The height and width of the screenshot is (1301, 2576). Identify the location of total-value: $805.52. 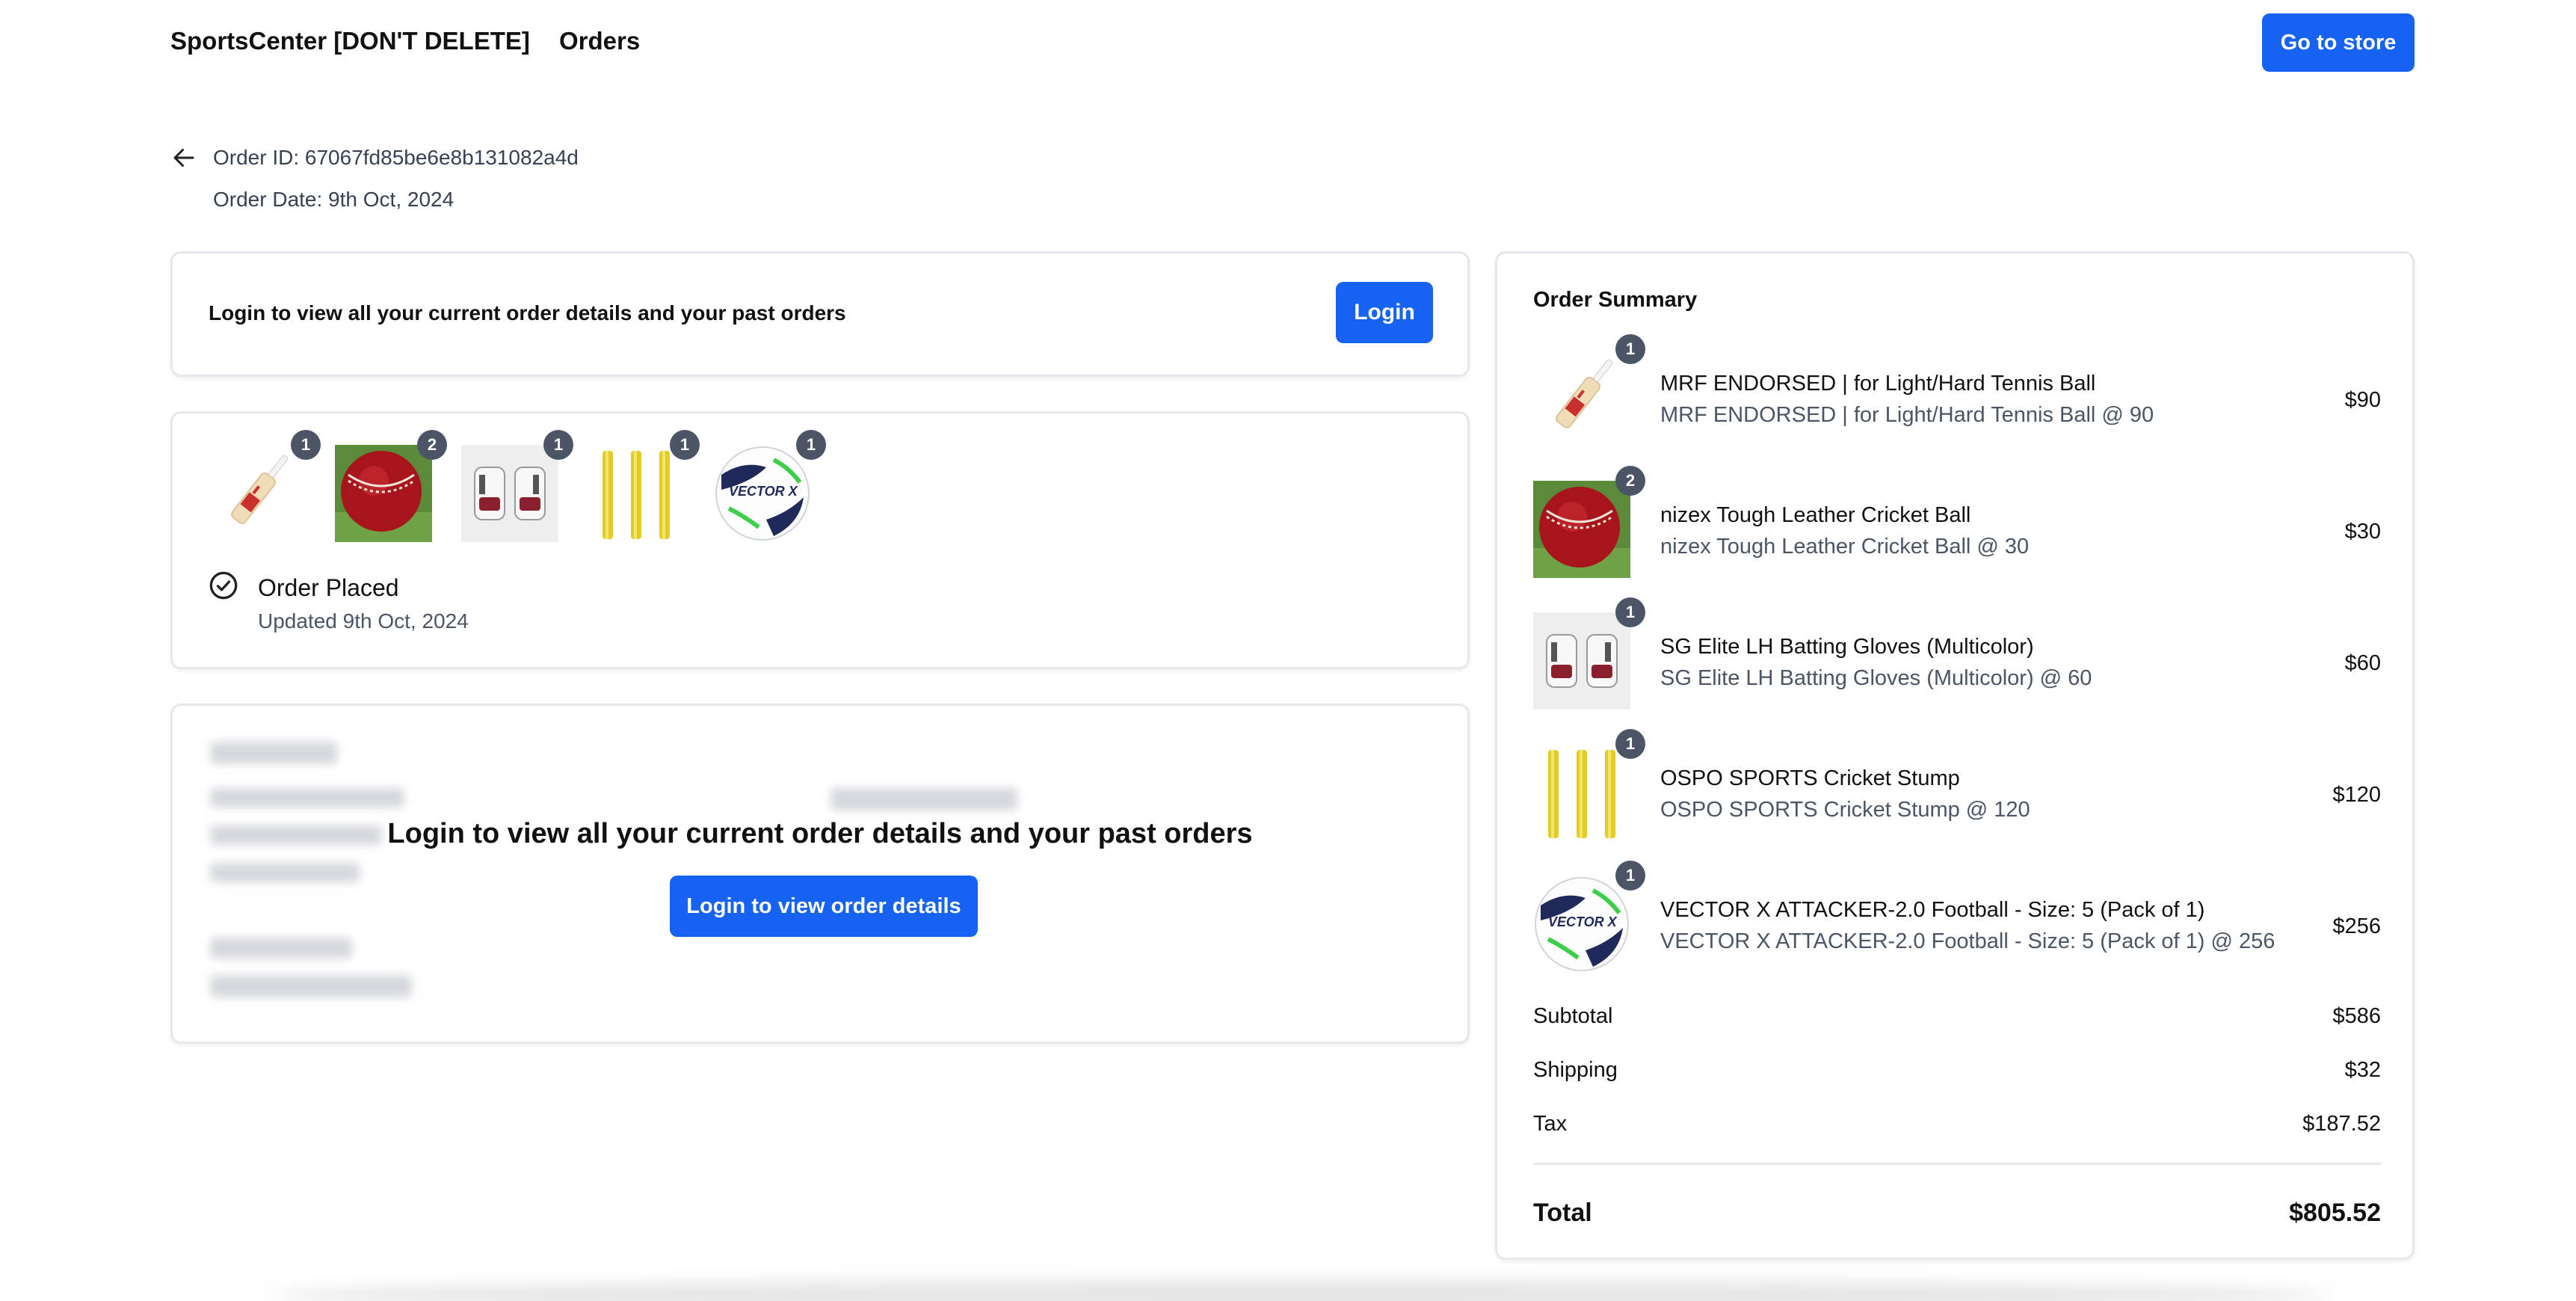
(2335, 1213).